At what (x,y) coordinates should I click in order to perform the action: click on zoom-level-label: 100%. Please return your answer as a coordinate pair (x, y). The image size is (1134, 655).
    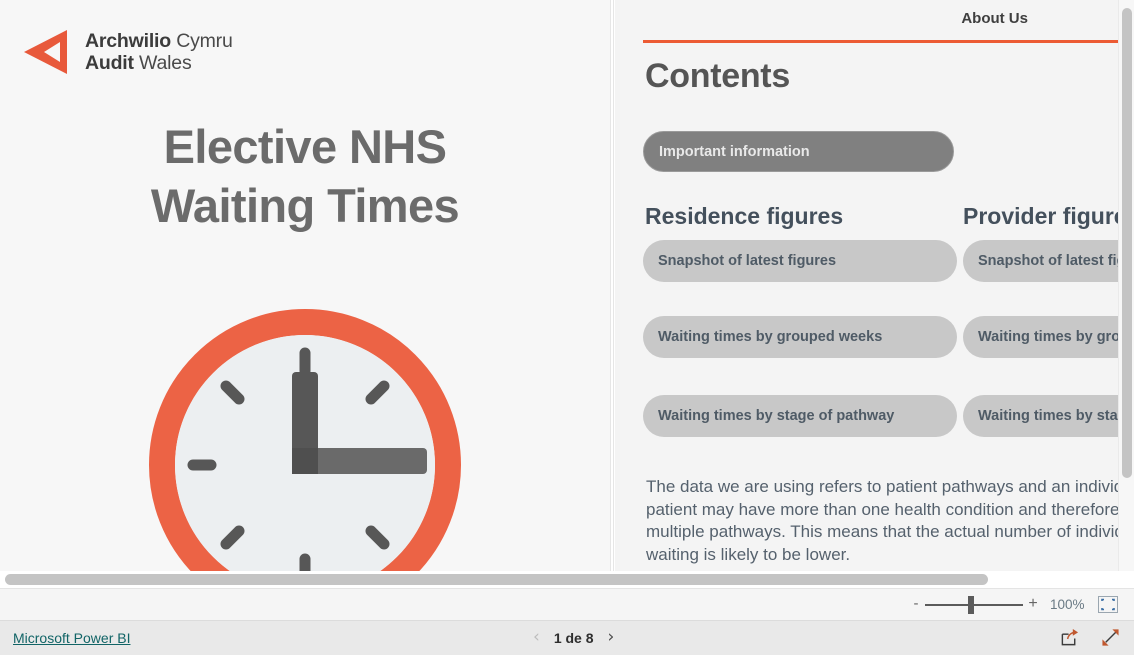
    Looking at the image, I should click on (1067, 604).